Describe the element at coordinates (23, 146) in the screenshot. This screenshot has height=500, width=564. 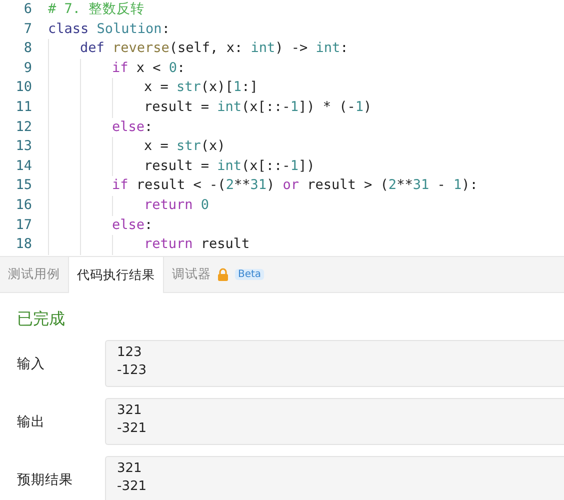
I see `line-number: 13` at that location.